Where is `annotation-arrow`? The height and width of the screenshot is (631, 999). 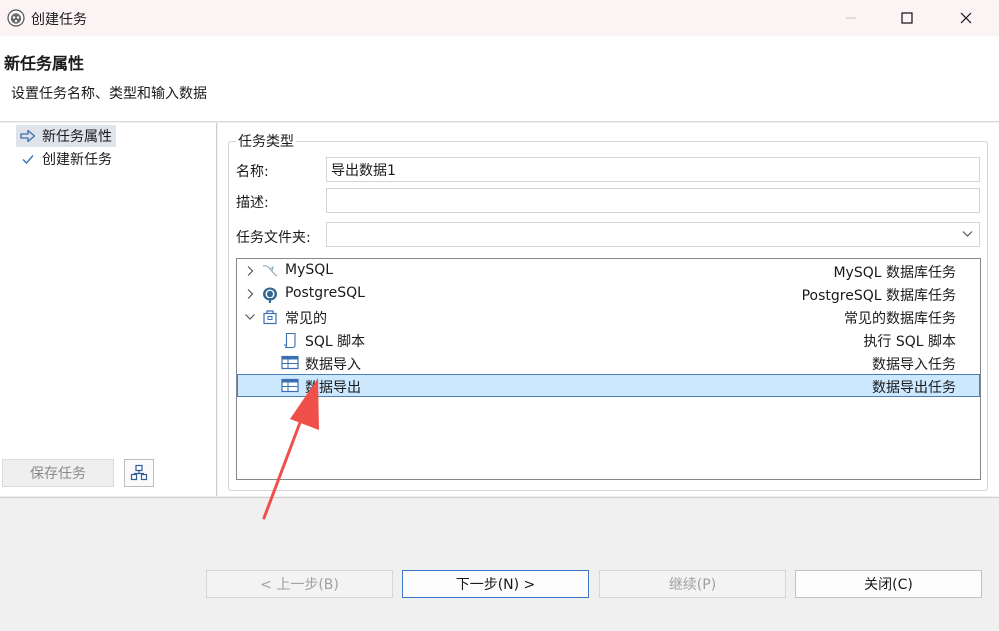
annotation-arrow is located at coordinates (290, 449).